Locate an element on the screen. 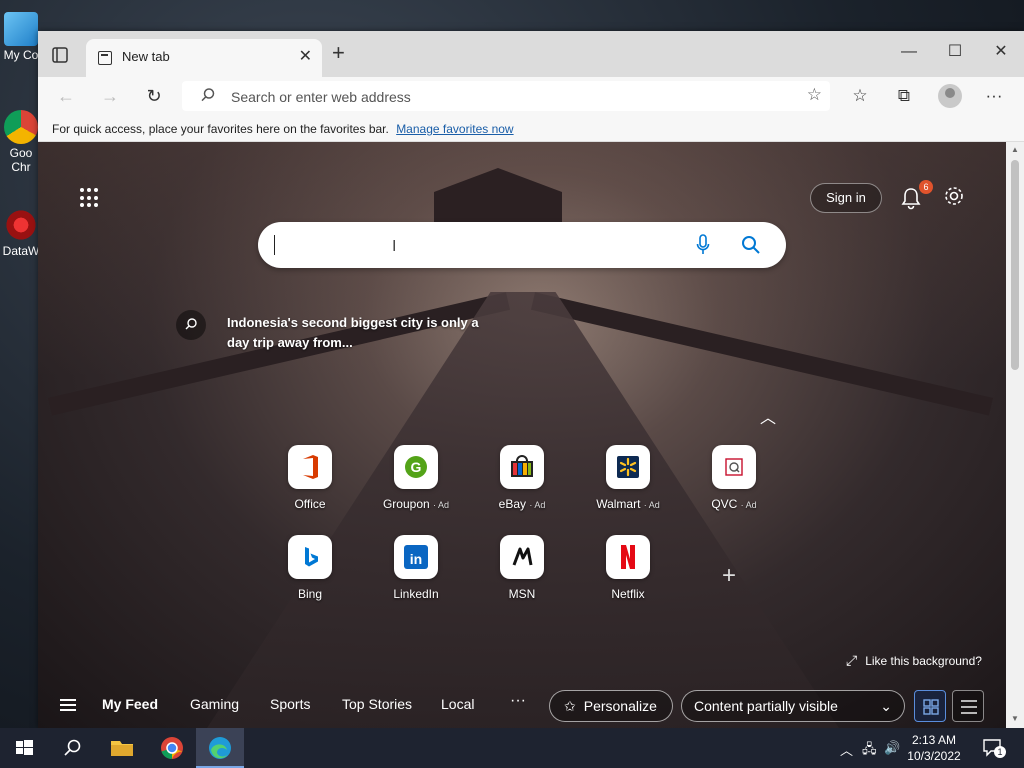 This screenshot has width=1024, height=768. search-tip-icon is located at coordinates (191, 325).